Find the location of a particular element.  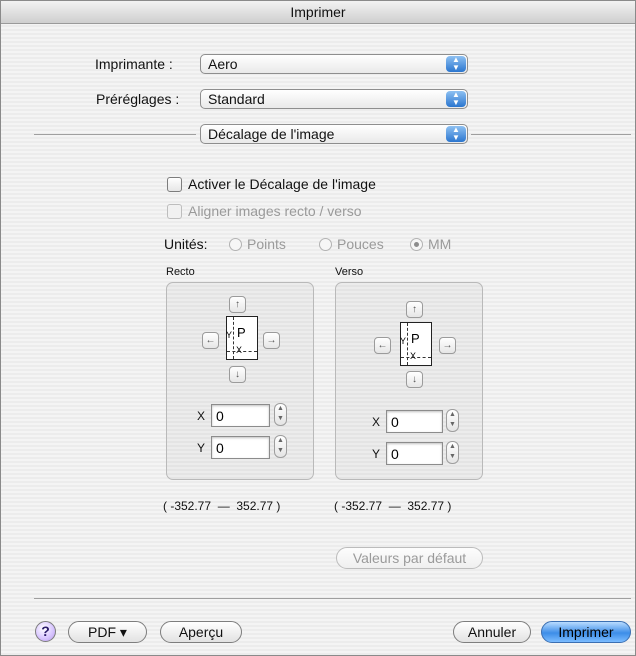

printer-value: Aero is located at coordinates (223, 64).